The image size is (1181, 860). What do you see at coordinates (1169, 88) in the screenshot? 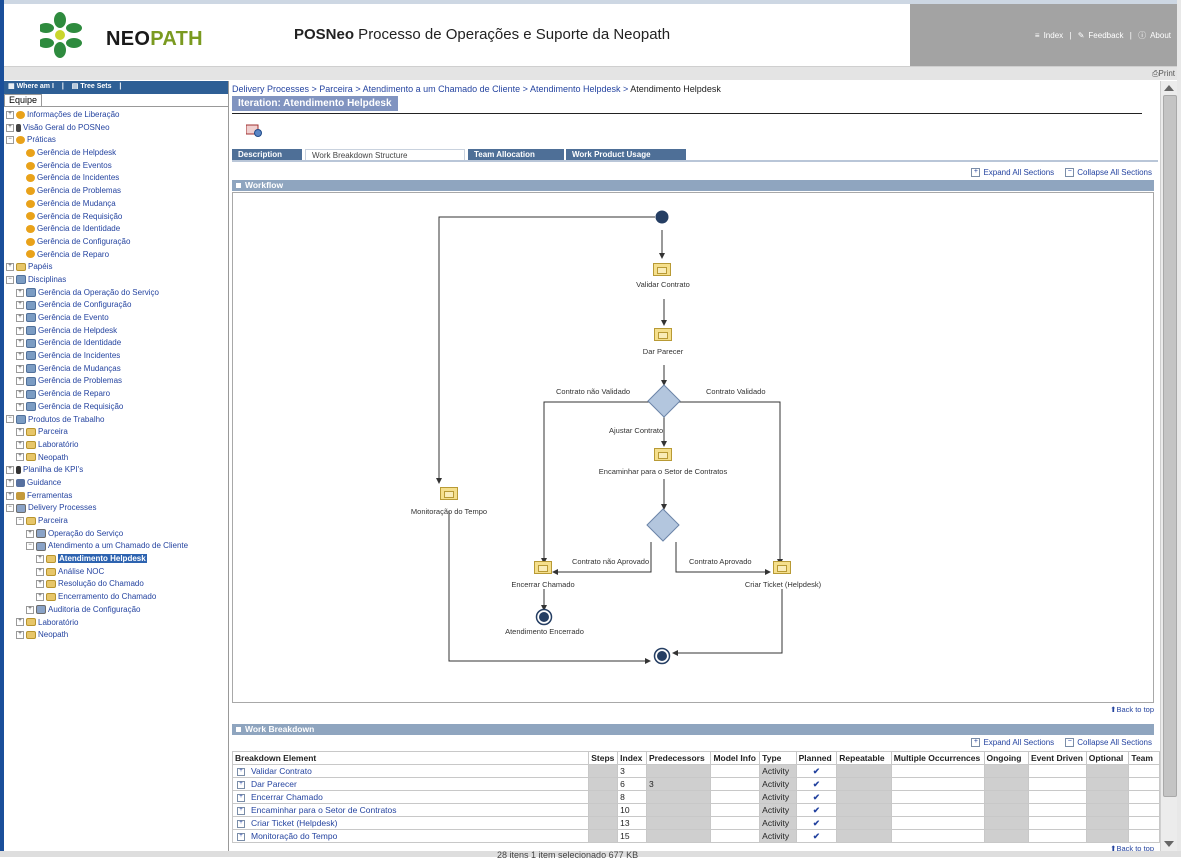
I see `scroll-up-icon` at bounding box center [1169, 88].